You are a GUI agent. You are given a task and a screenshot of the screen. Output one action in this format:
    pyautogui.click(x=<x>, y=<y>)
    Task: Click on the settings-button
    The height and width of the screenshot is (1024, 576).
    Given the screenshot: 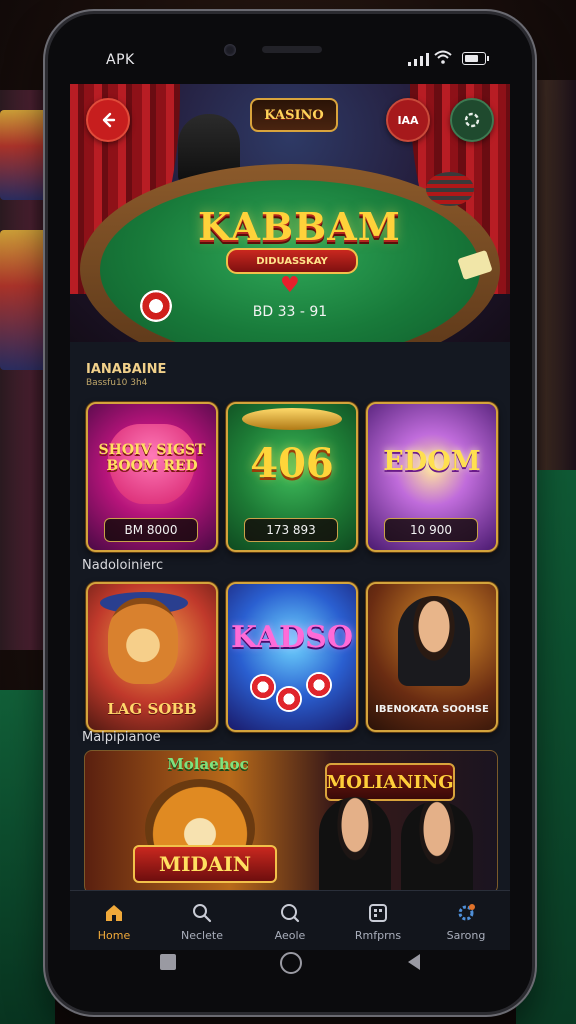 What is the action you would take?
    pyautogui.click(x=472, y=120)
    